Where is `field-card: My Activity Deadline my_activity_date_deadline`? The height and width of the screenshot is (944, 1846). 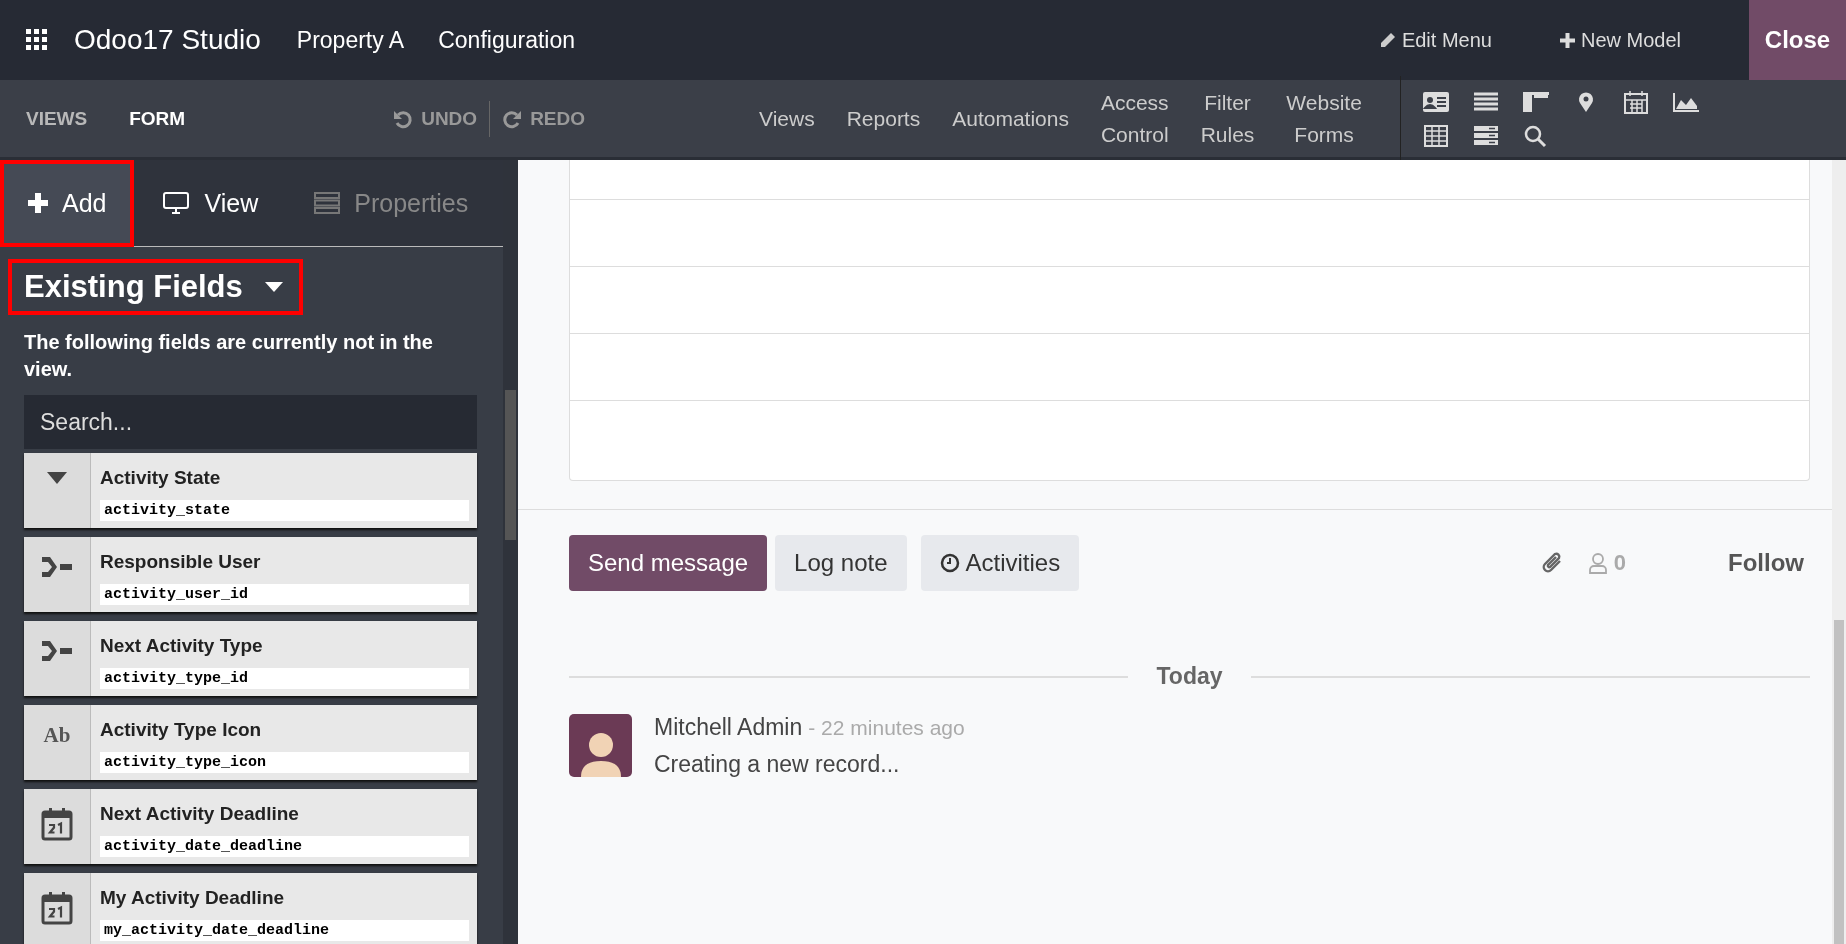 field-card: My Activity Deadline my_activity_date_deadline is located at coordinates (250, 908).